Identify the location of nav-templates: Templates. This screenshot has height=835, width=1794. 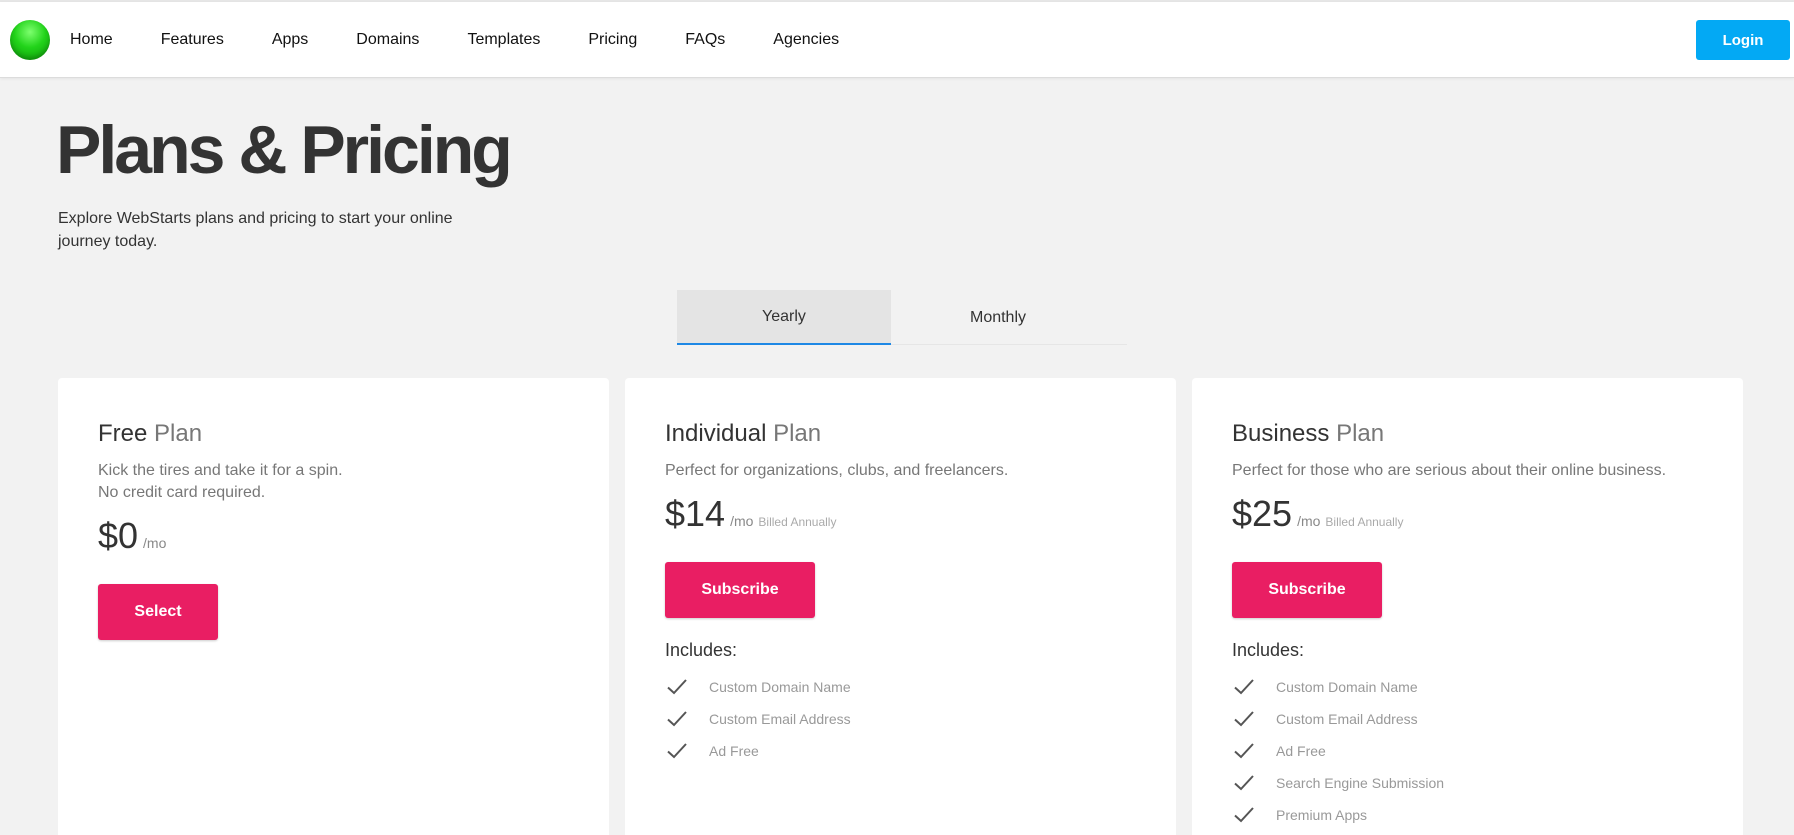
(503, 40).